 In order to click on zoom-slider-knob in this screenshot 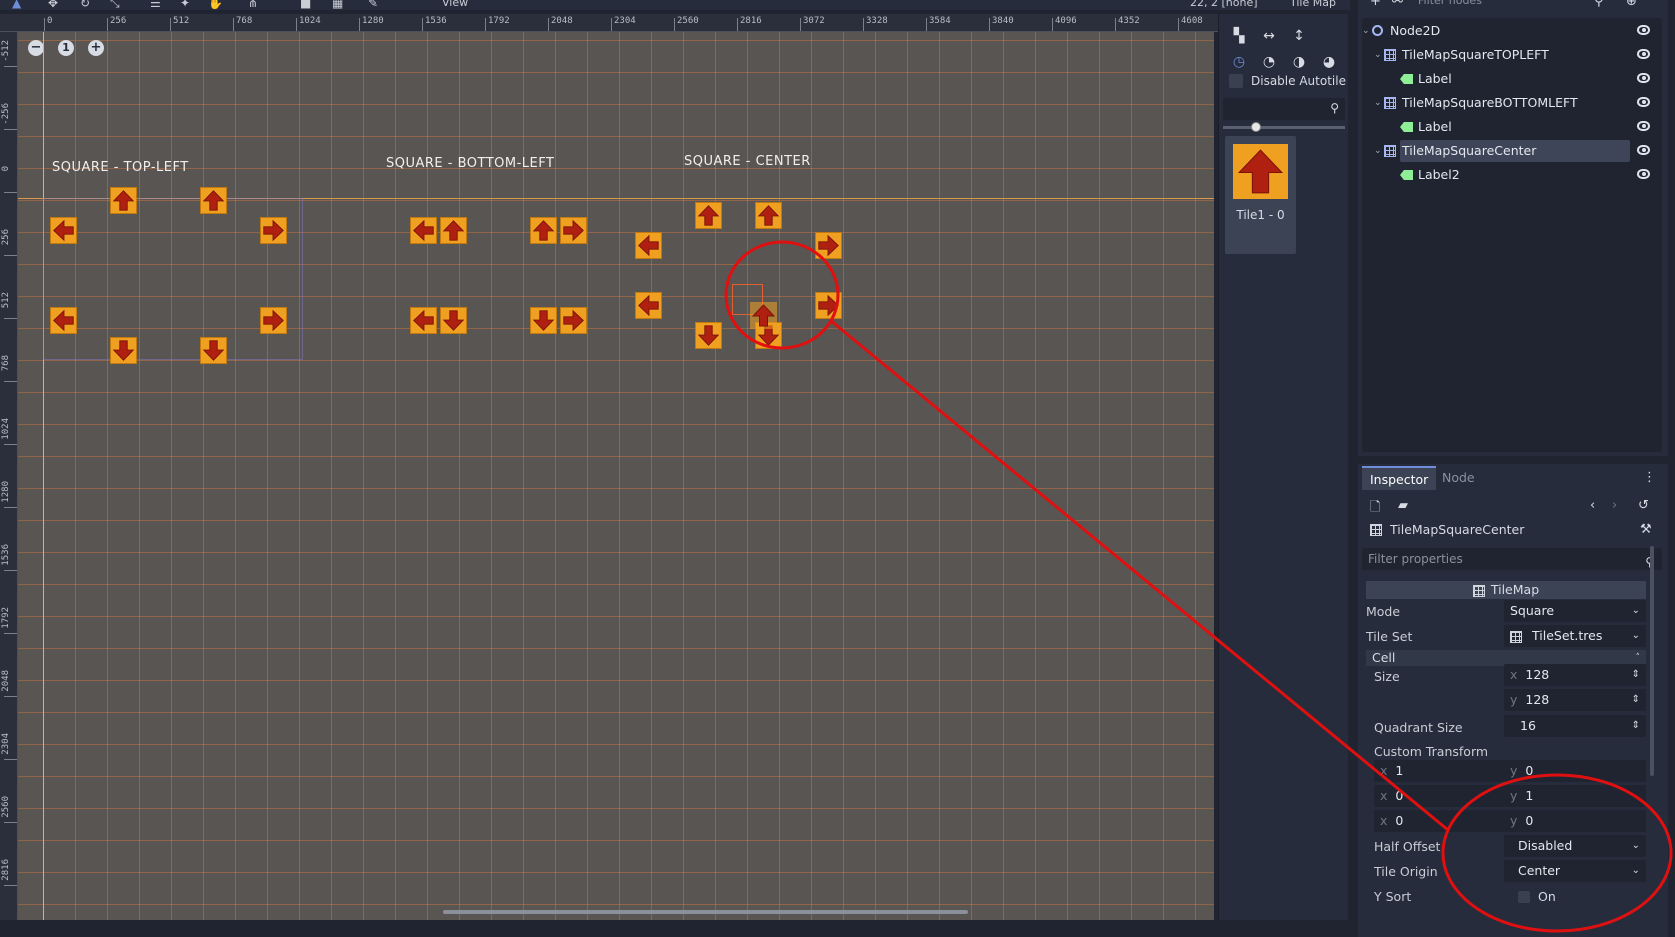, I will do `click(1256, 127)`.